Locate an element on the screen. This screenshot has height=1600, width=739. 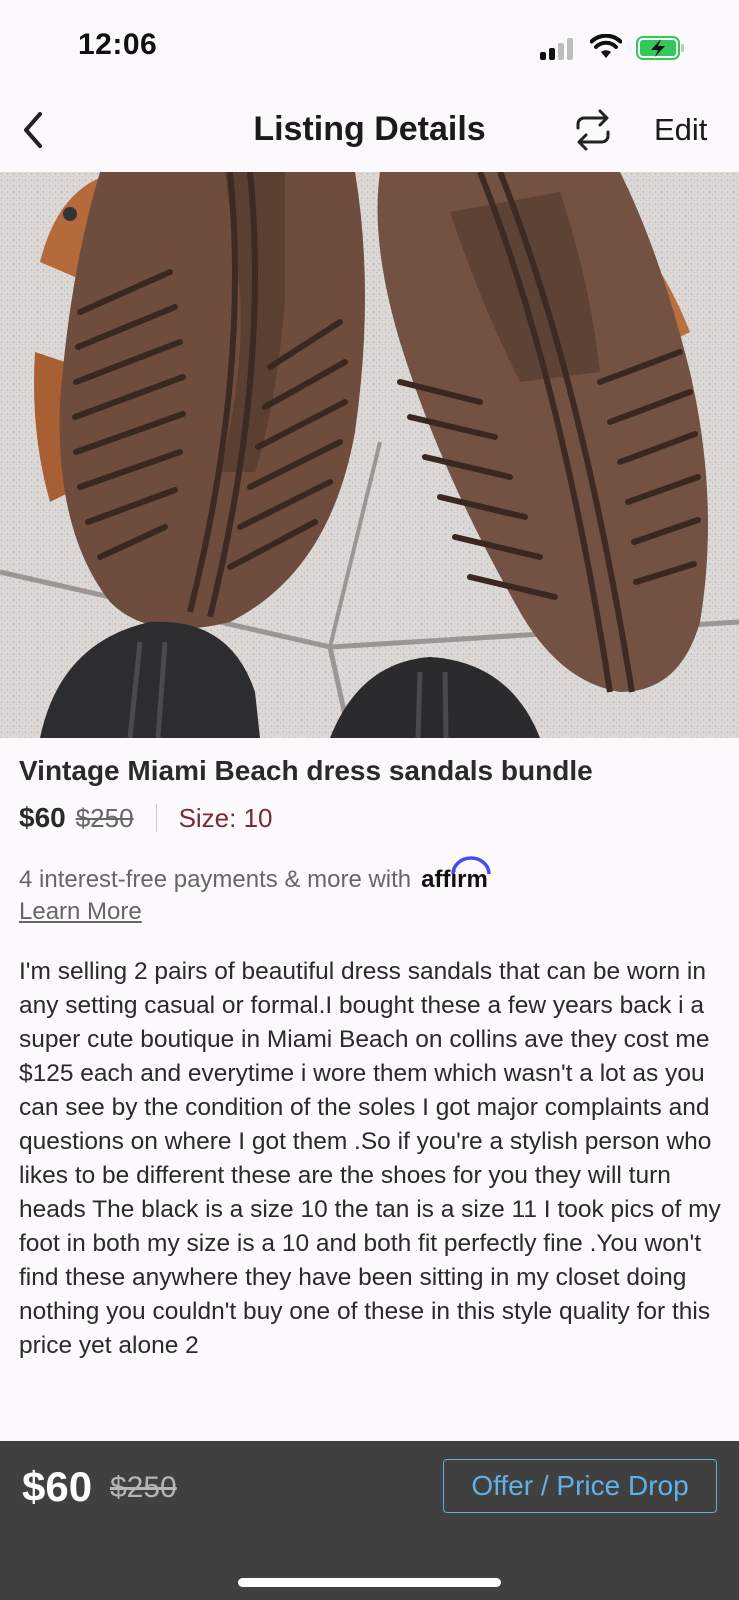
page-title: Listing Details is located at coordinates (369, 129).